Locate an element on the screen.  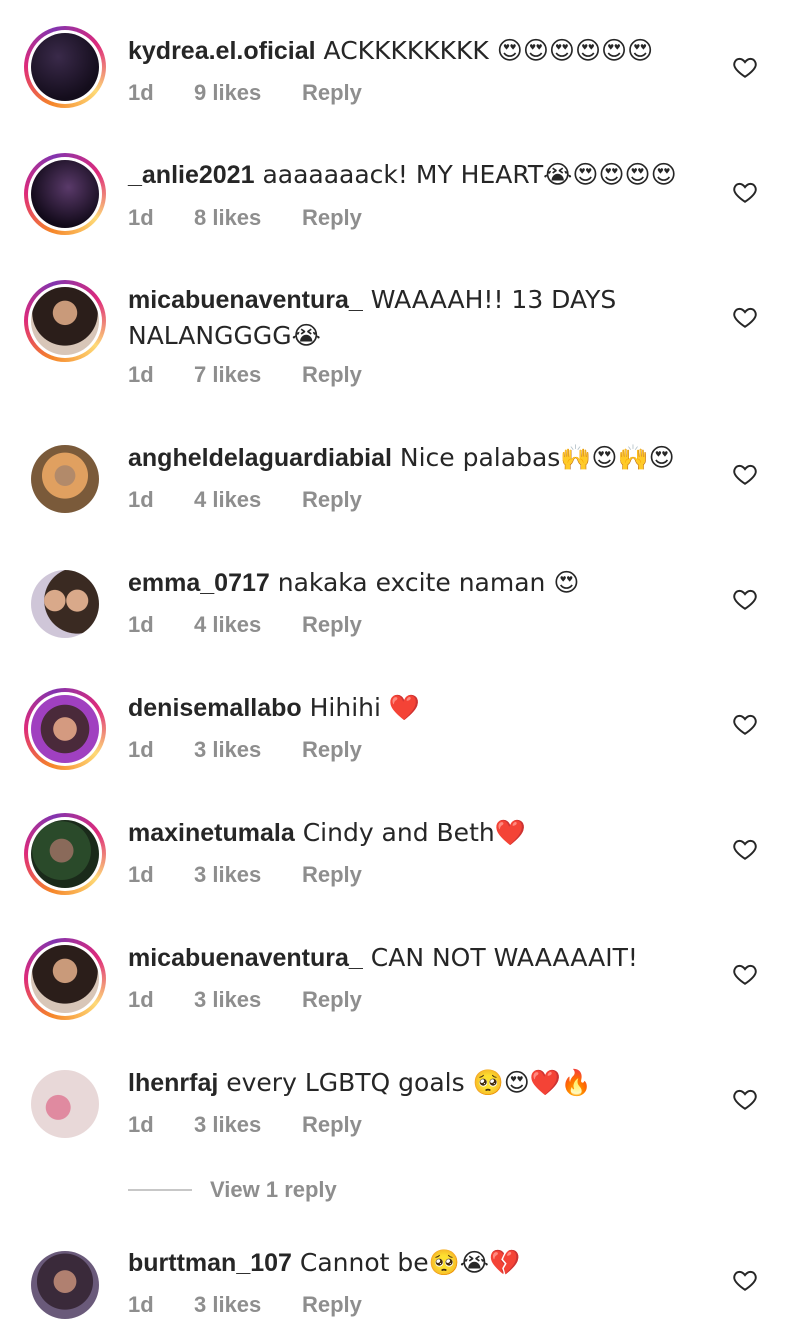
comment-text: ACKKKKKKKK 😍😍😍😍😍😍 is located at coordinates (484, 50).